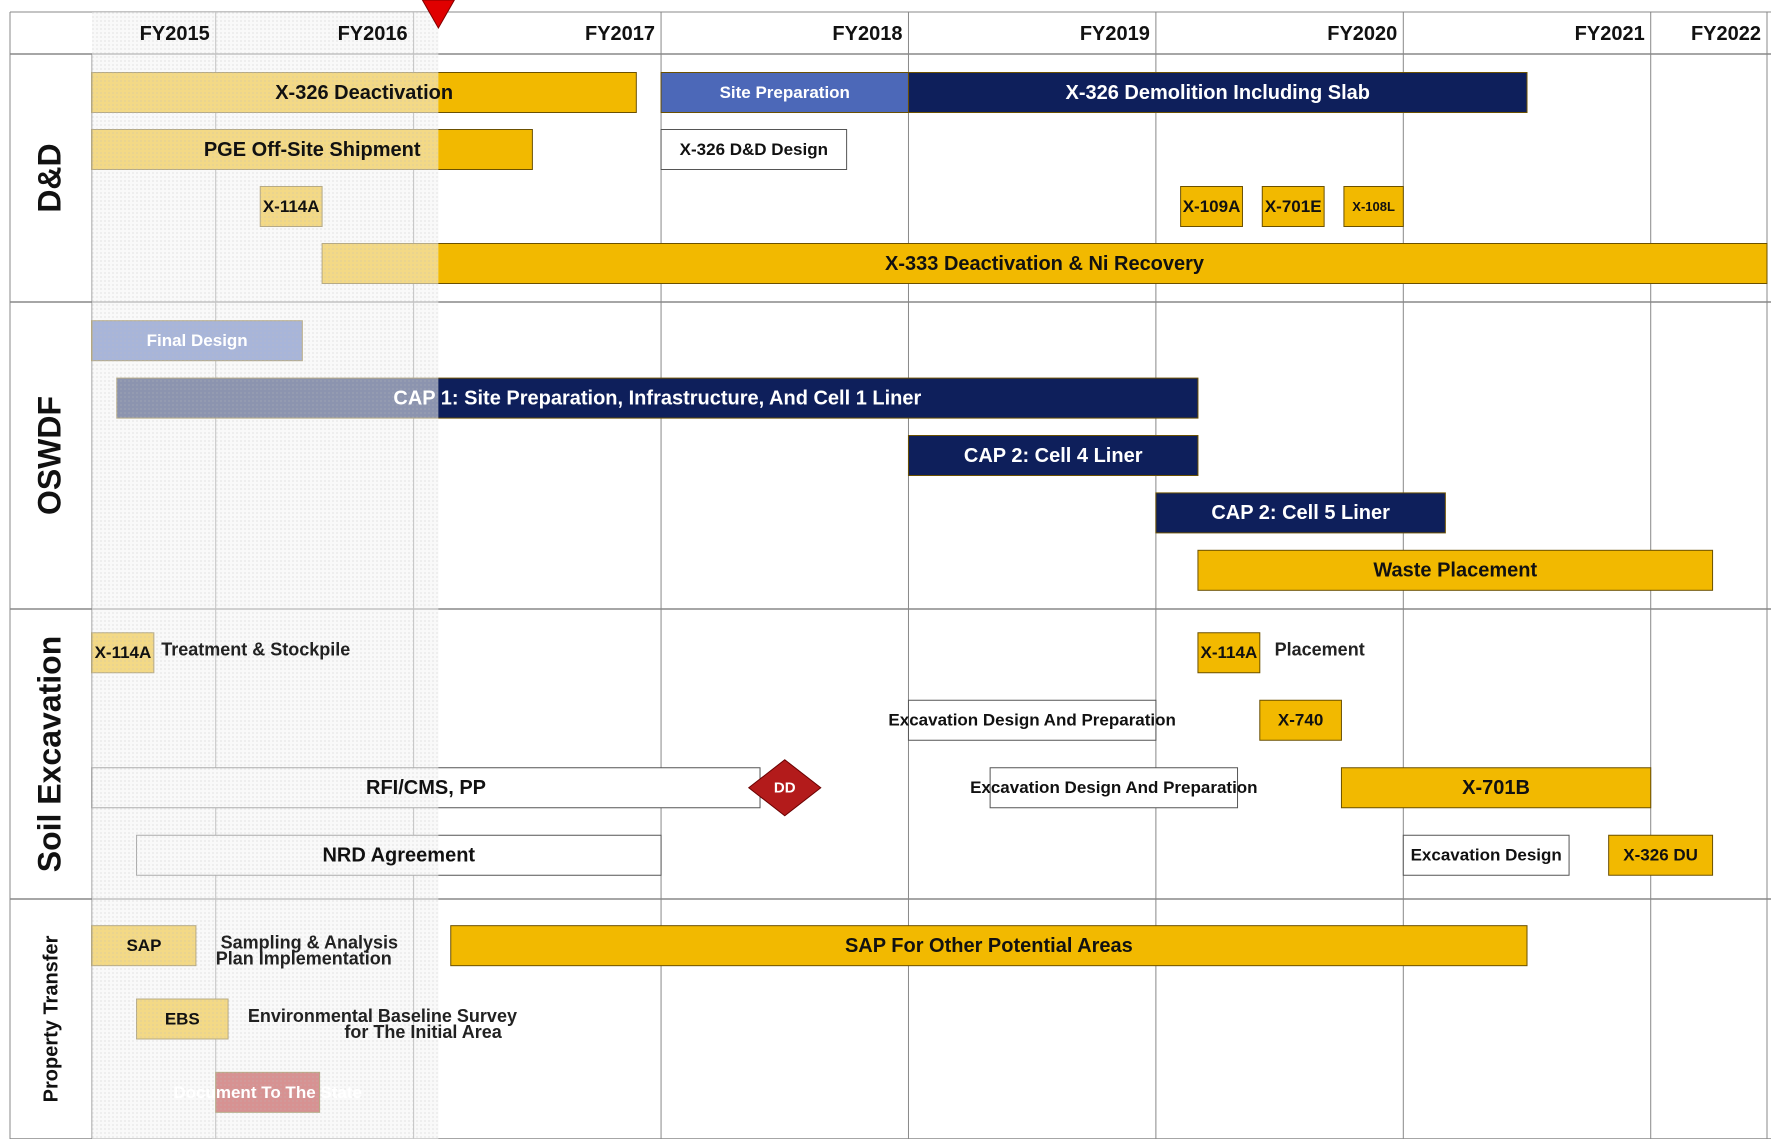 This screenshot has width=1771, height=1139. What do you see at coordinates (1293, 206) in the screenshot?
I see `task-label-x-701e: X-701E` at bounding box center [1293, 206].